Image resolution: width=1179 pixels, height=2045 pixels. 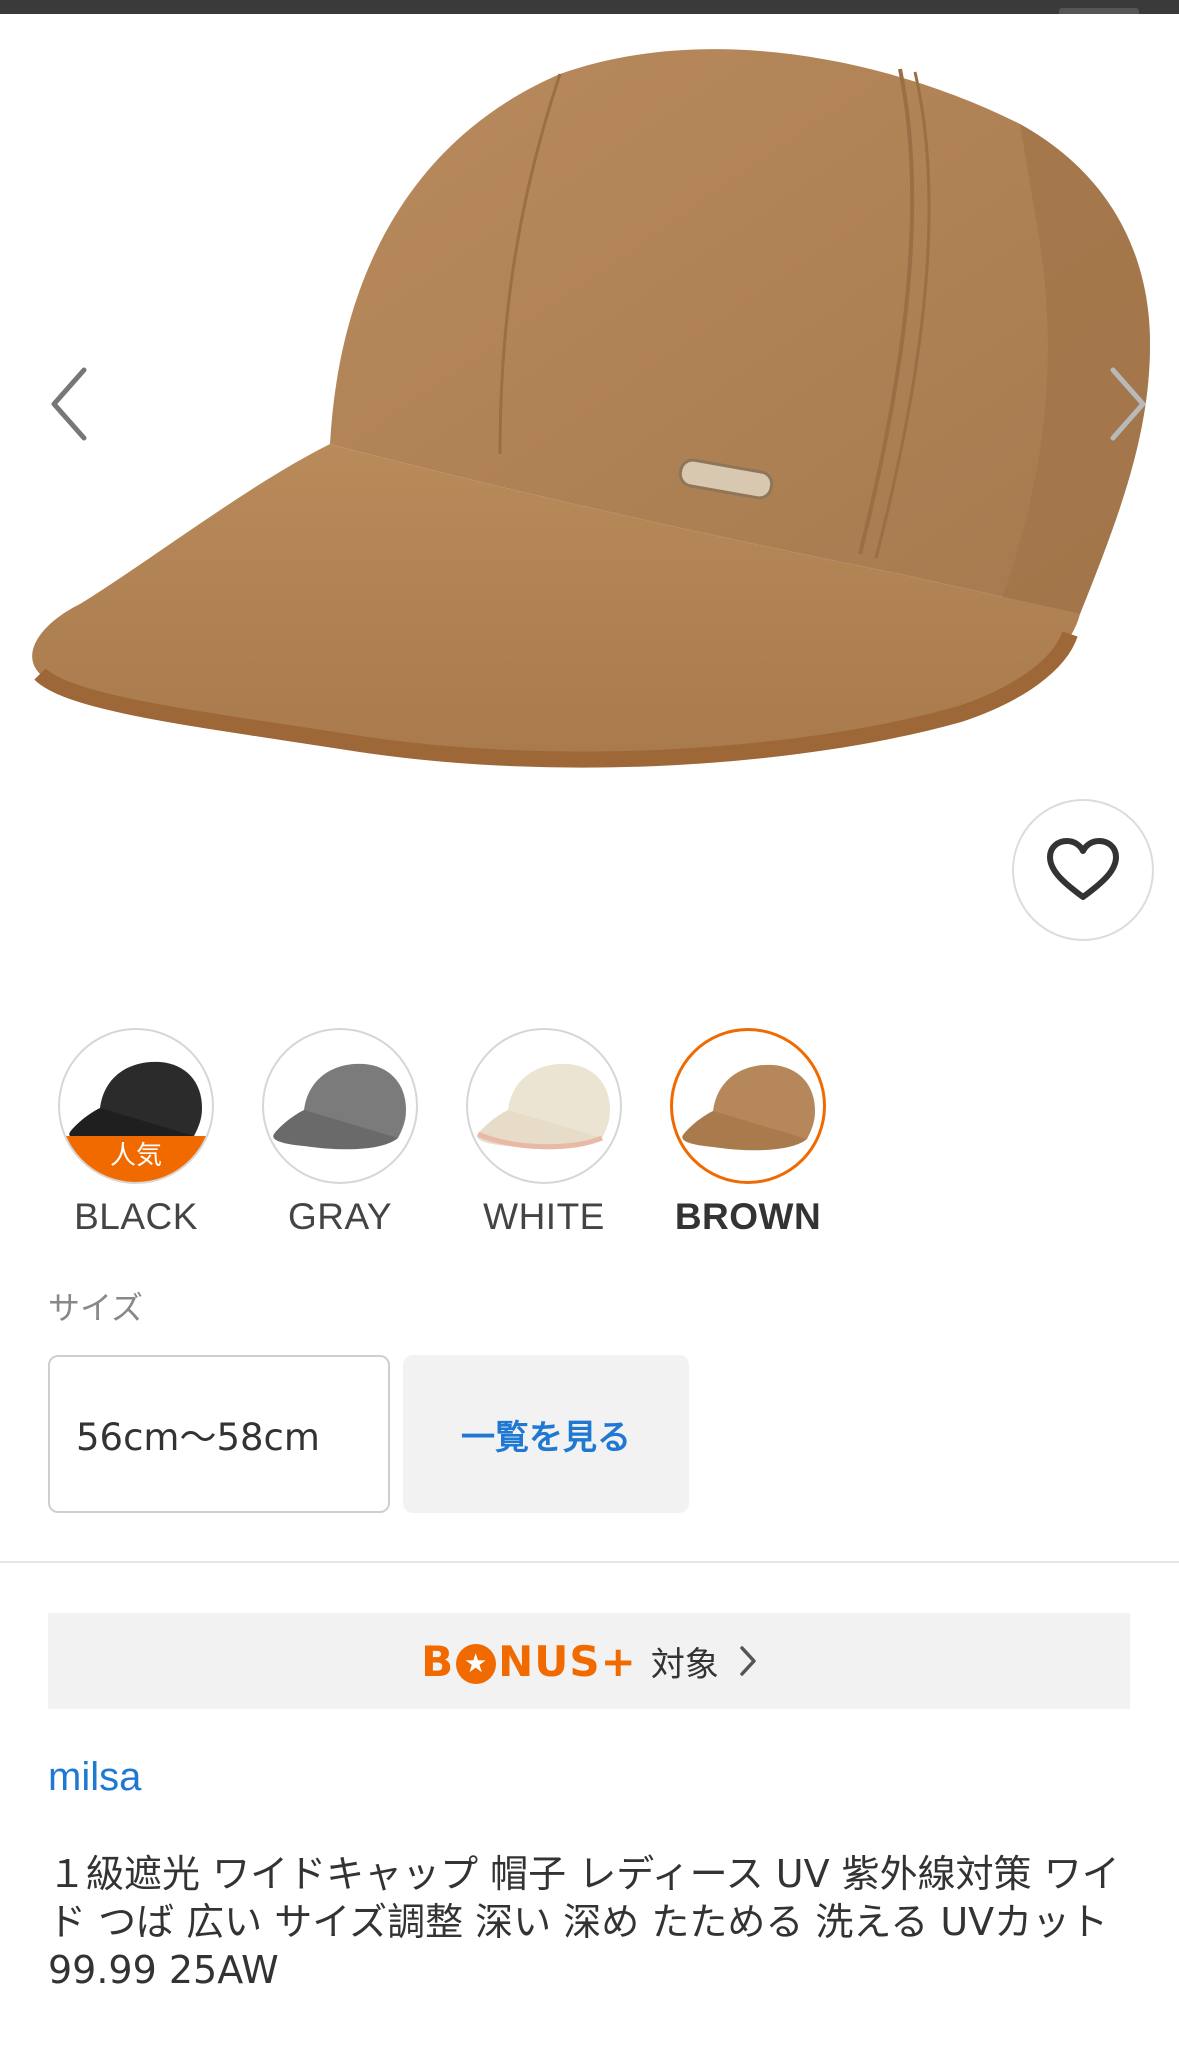 What do you see at coordinates (136, 1216) in the screenshot?
I see `swatch-label: BLACK` at bounding box center [136, 1216].